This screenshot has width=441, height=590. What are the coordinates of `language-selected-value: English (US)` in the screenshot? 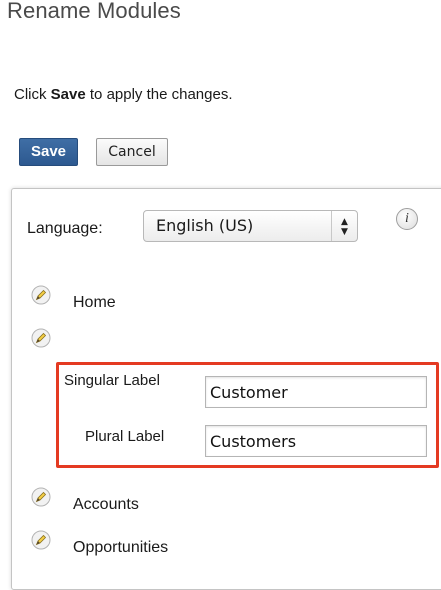 It's located at (205, 225).